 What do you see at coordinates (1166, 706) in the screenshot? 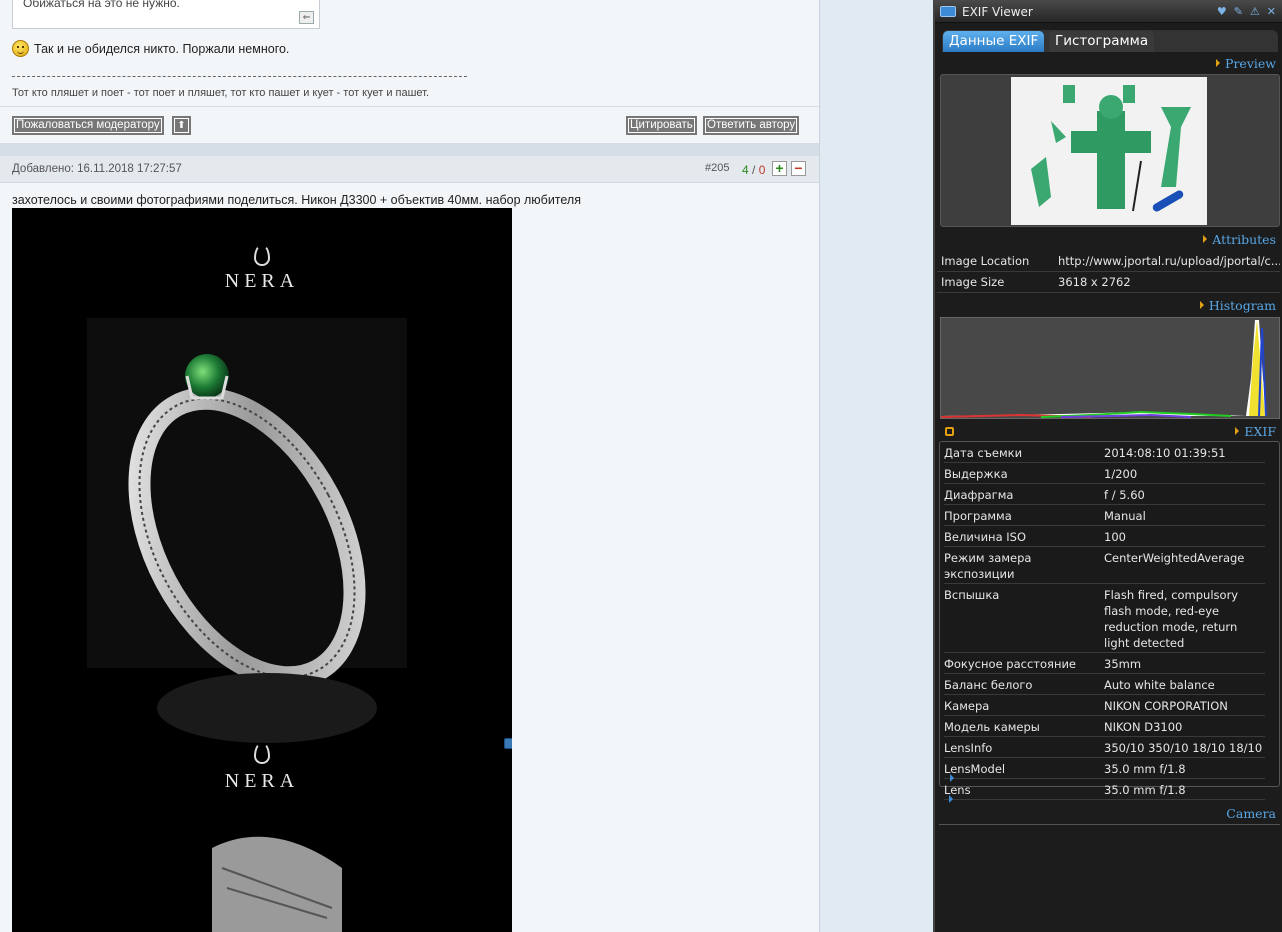
I see `exif-value: NIKON CORPORATION` at bounding box center [1166, 706].